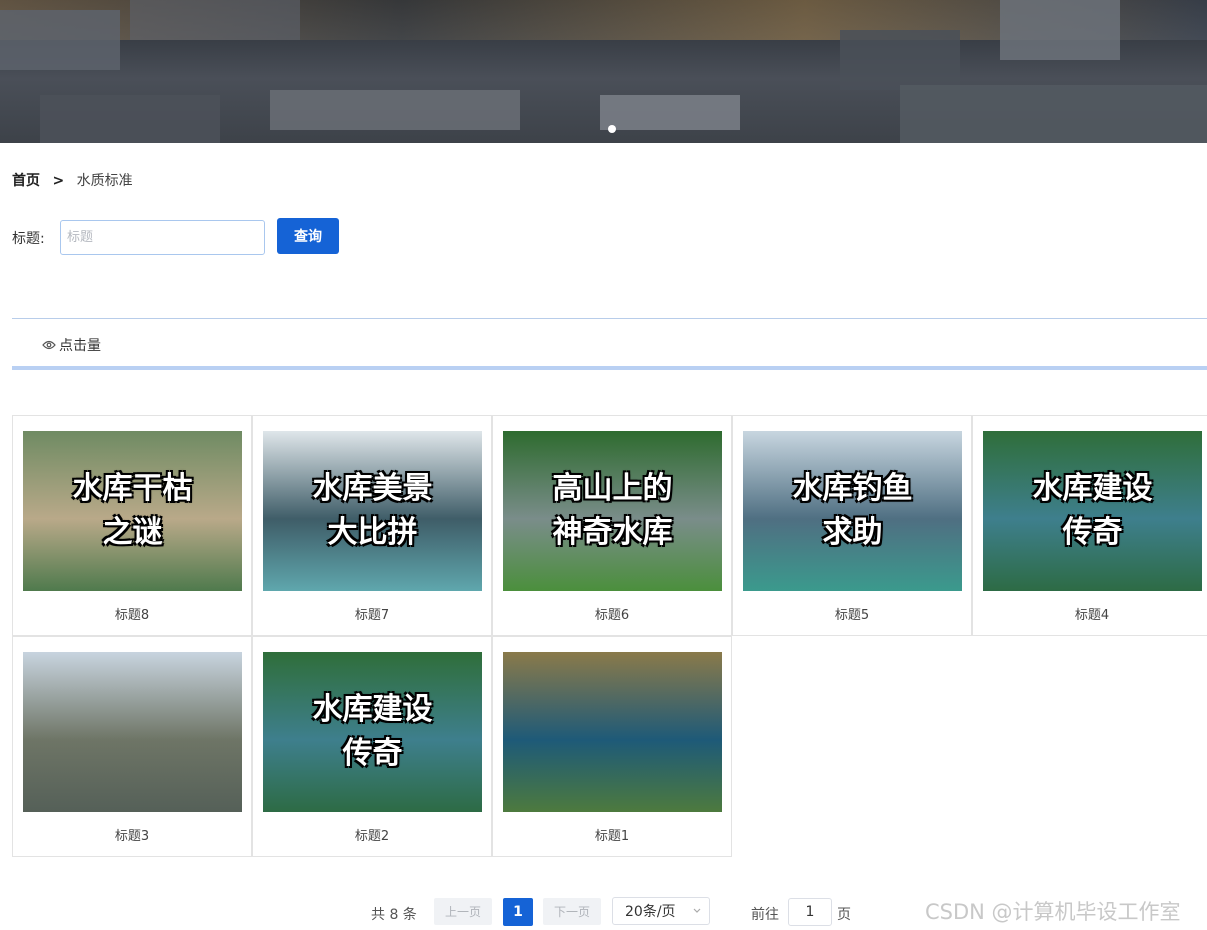 Image resolution: width=1207 pixels, height=930 pixels. What do you see at coordinates (132, 613) in the screenshot?
I see `item-title: 标题8` at bounding box center [132, 613].